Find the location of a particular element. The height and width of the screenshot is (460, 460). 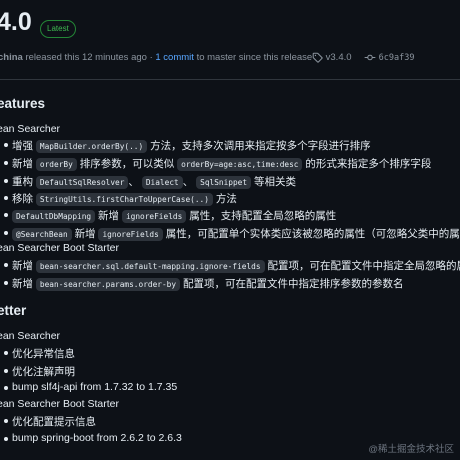

header-divider is located at coordinates (230, 79).